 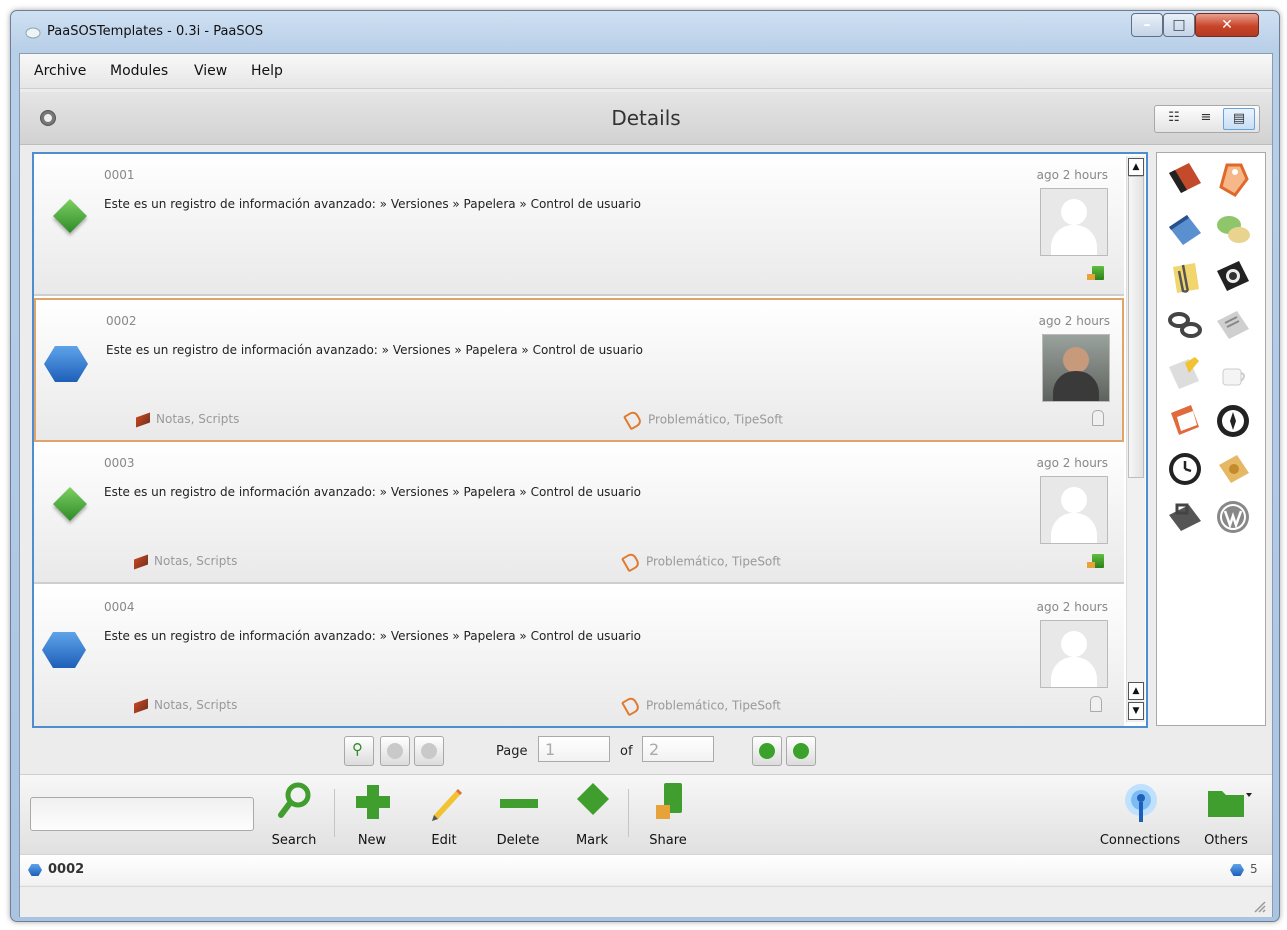 I want to click on new-button: New, so click(x=372, y=815).